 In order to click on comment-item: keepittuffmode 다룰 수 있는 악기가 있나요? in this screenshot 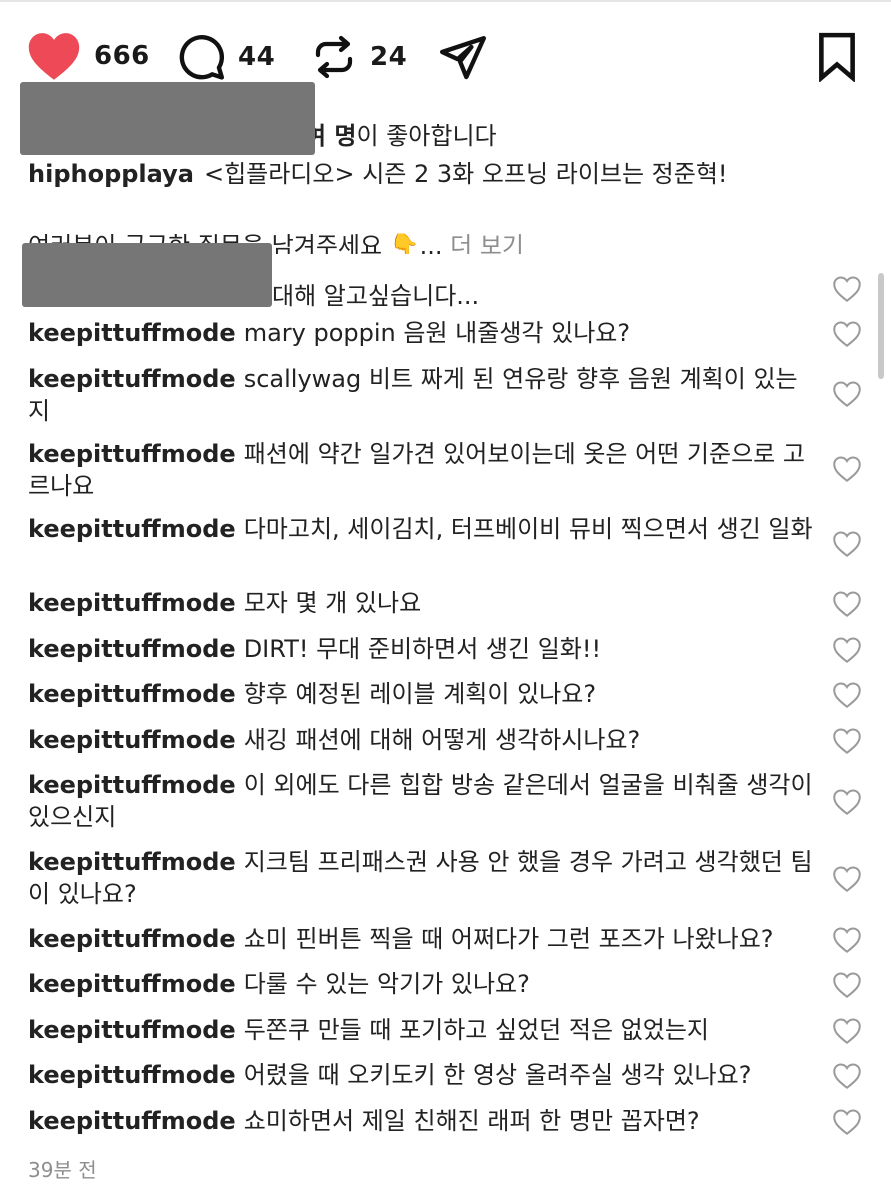, I will do `click(423, 984)`.